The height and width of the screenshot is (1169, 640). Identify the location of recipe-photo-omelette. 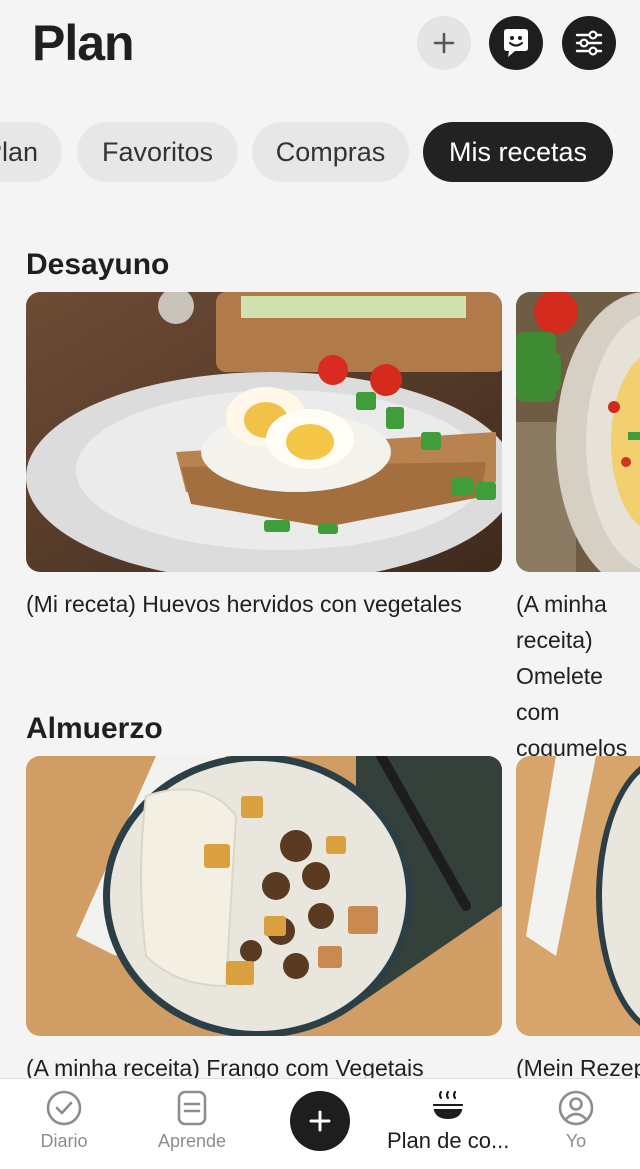
(578, 432).